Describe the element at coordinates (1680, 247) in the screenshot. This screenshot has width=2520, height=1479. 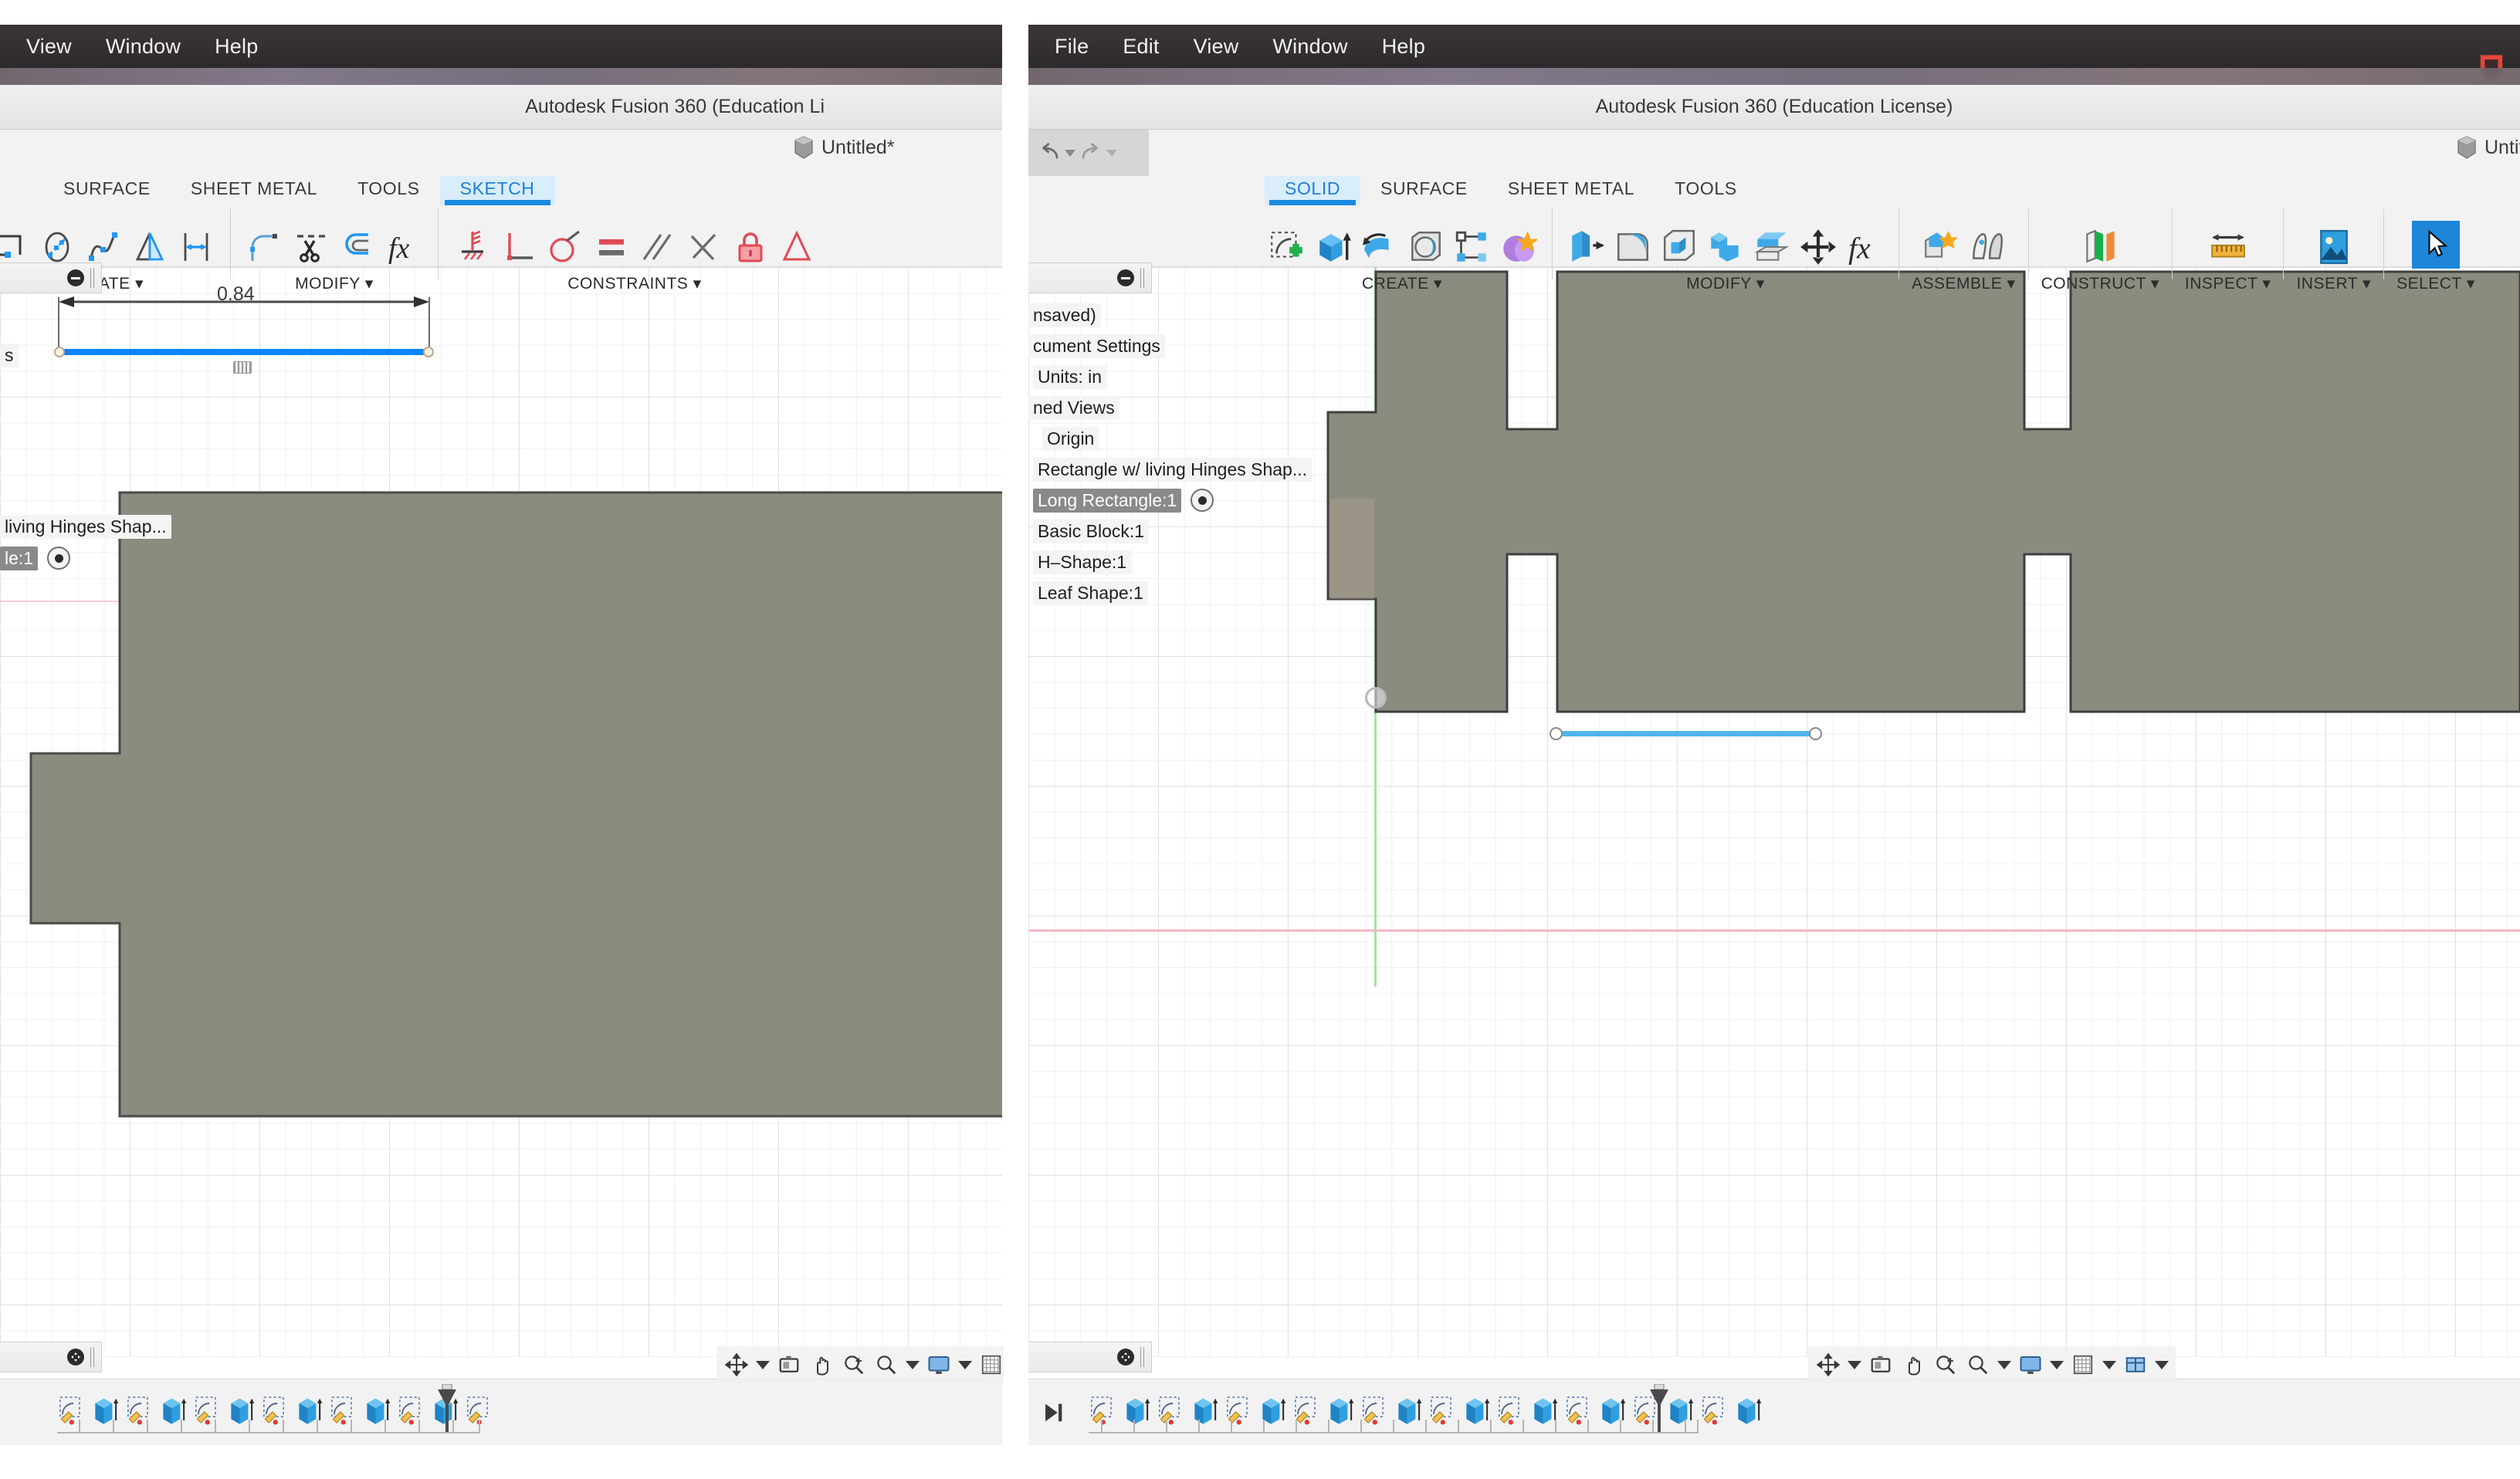
I see `shell-icon` at that location.